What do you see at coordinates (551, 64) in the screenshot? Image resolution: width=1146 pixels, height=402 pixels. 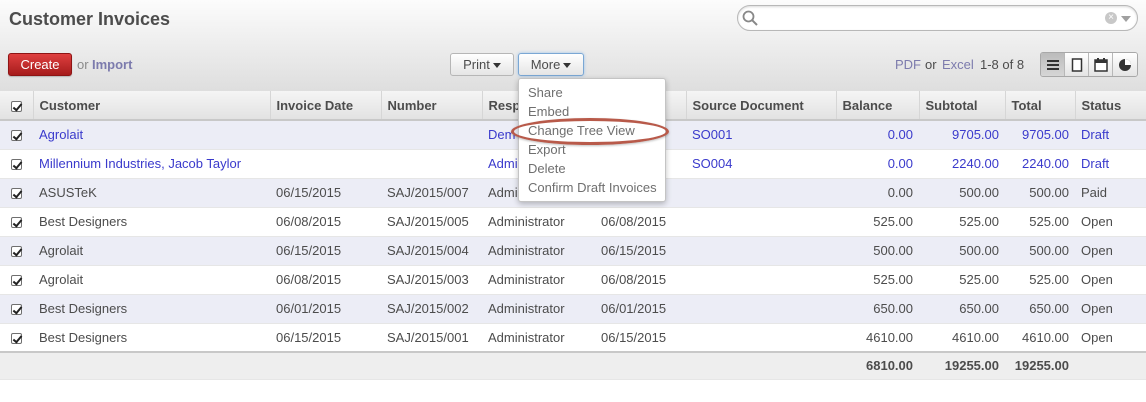 I see `more-button: More` at bounding box center [551, 64].